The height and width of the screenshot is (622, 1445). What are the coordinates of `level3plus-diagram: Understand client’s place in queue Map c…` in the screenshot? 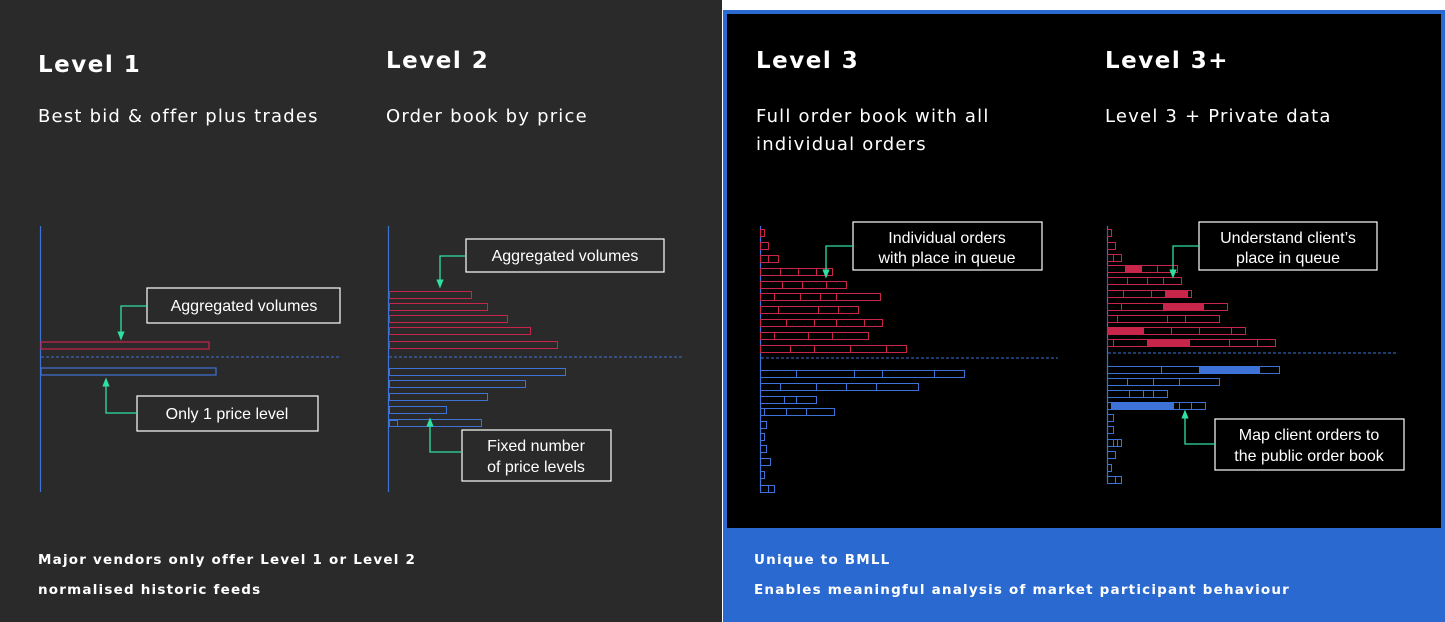 It's located at (1255, 352).